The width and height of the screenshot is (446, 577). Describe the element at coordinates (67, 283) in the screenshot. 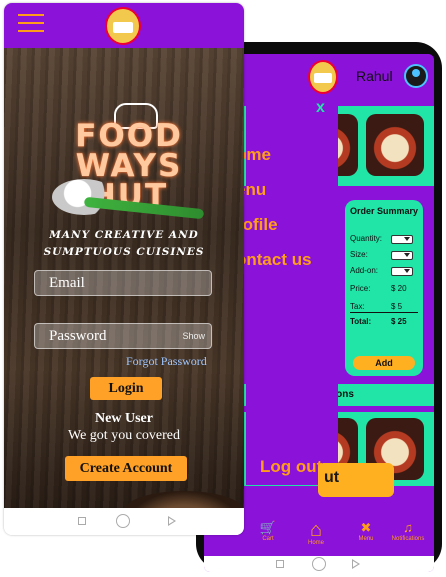

I see `email-placeholder: Email` at that location.